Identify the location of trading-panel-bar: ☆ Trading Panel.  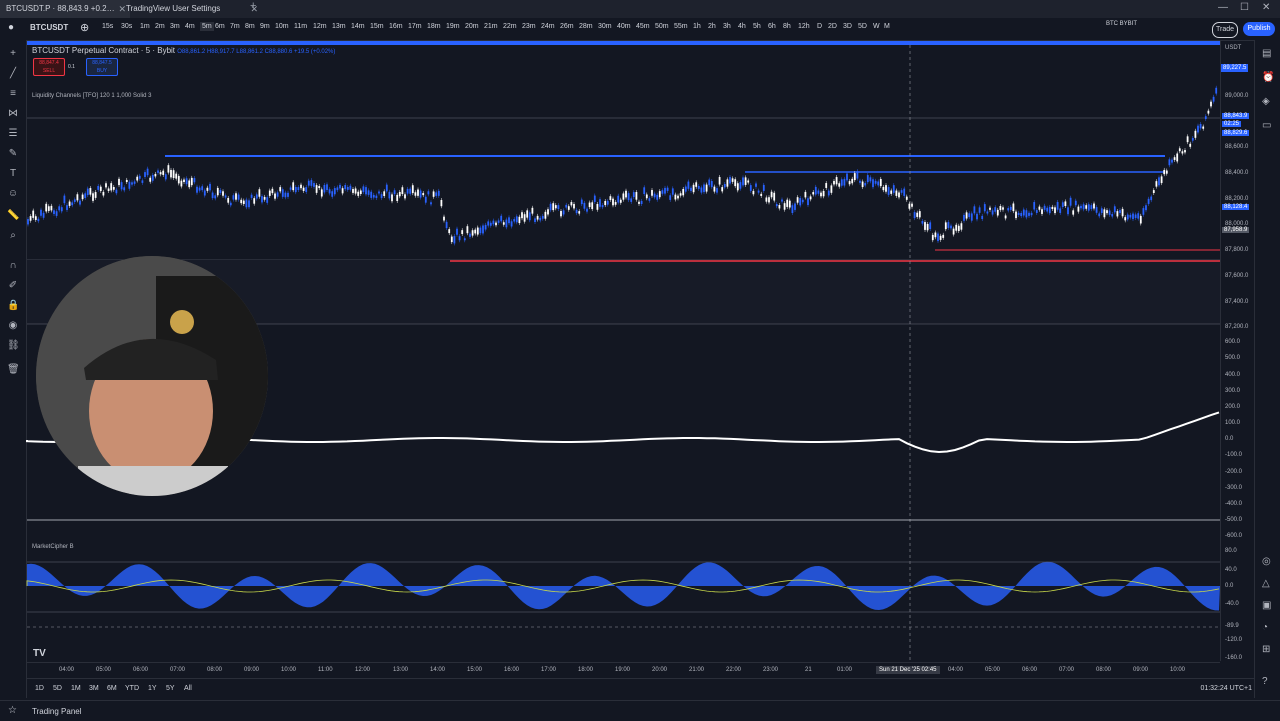
(640, 710).